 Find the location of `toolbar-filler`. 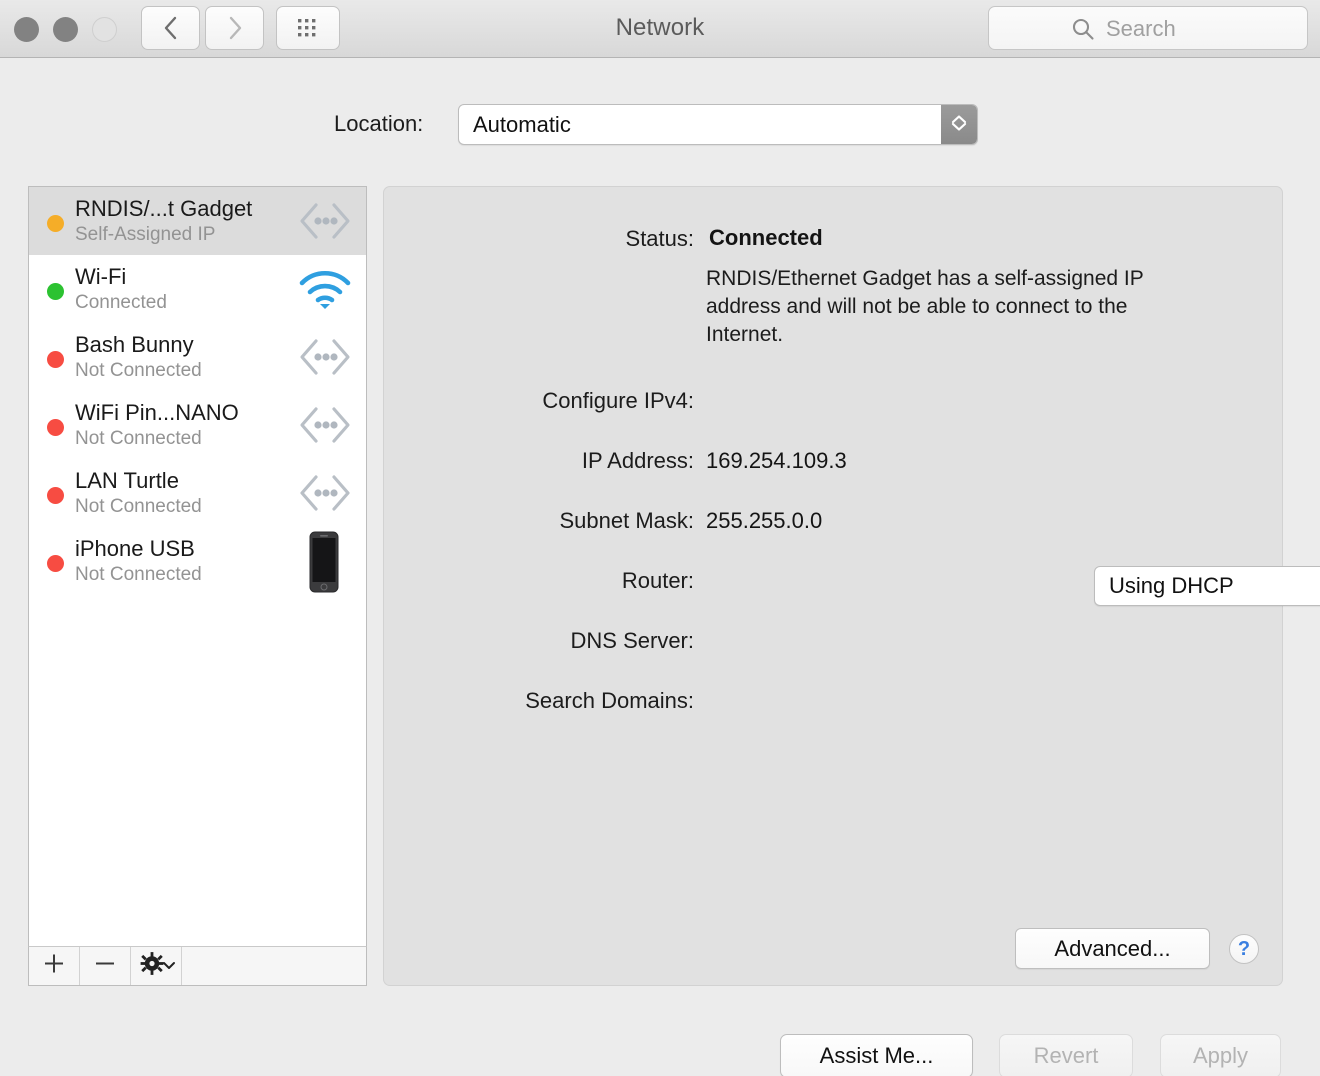

toolbar-filler is located at coordinates (274, 966).